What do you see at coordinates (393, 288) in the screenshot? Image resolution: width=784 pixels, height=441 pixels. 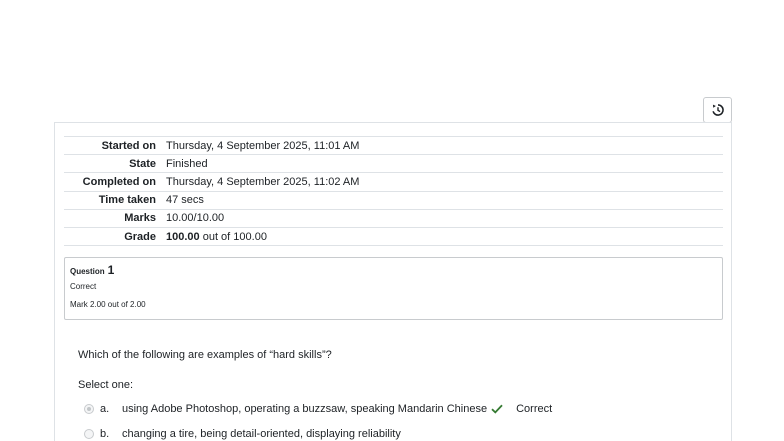 I see `question-info-box: Question 1 Correct Mark 2.00 out of 2.00` at bounding box center [393, 288].